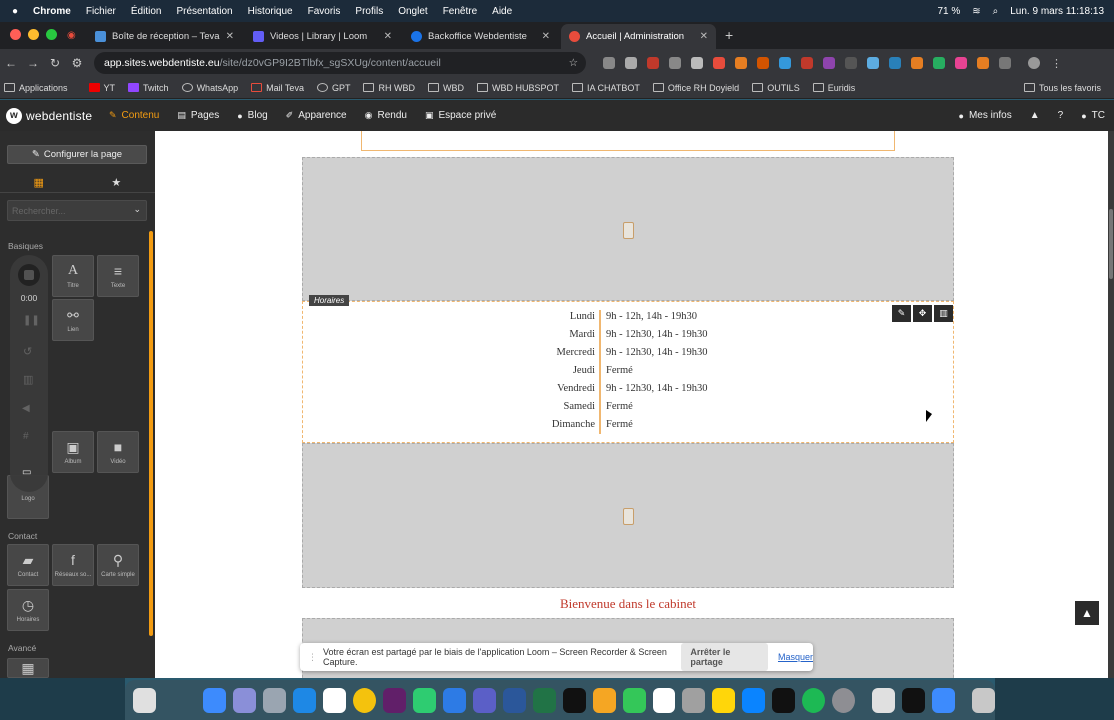  What do you see at coordinates (724, 700) in the screenshot?
I see `notes-icon` at bounding box center [724, 700].